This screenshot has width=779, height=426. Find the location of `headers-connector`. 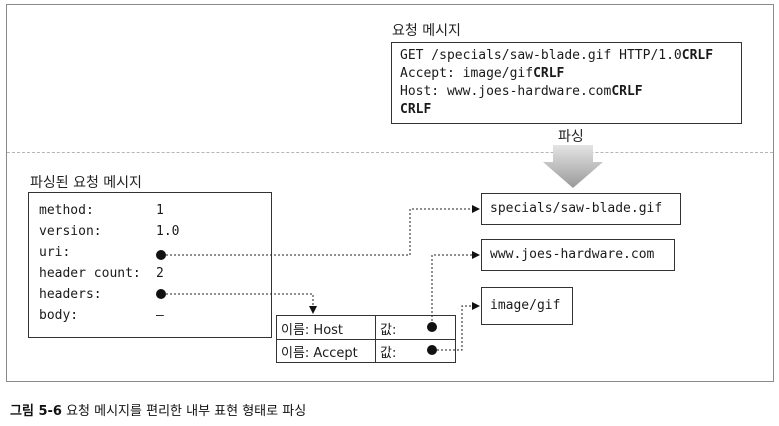

headers-connector is located at coordinates (241, 303).